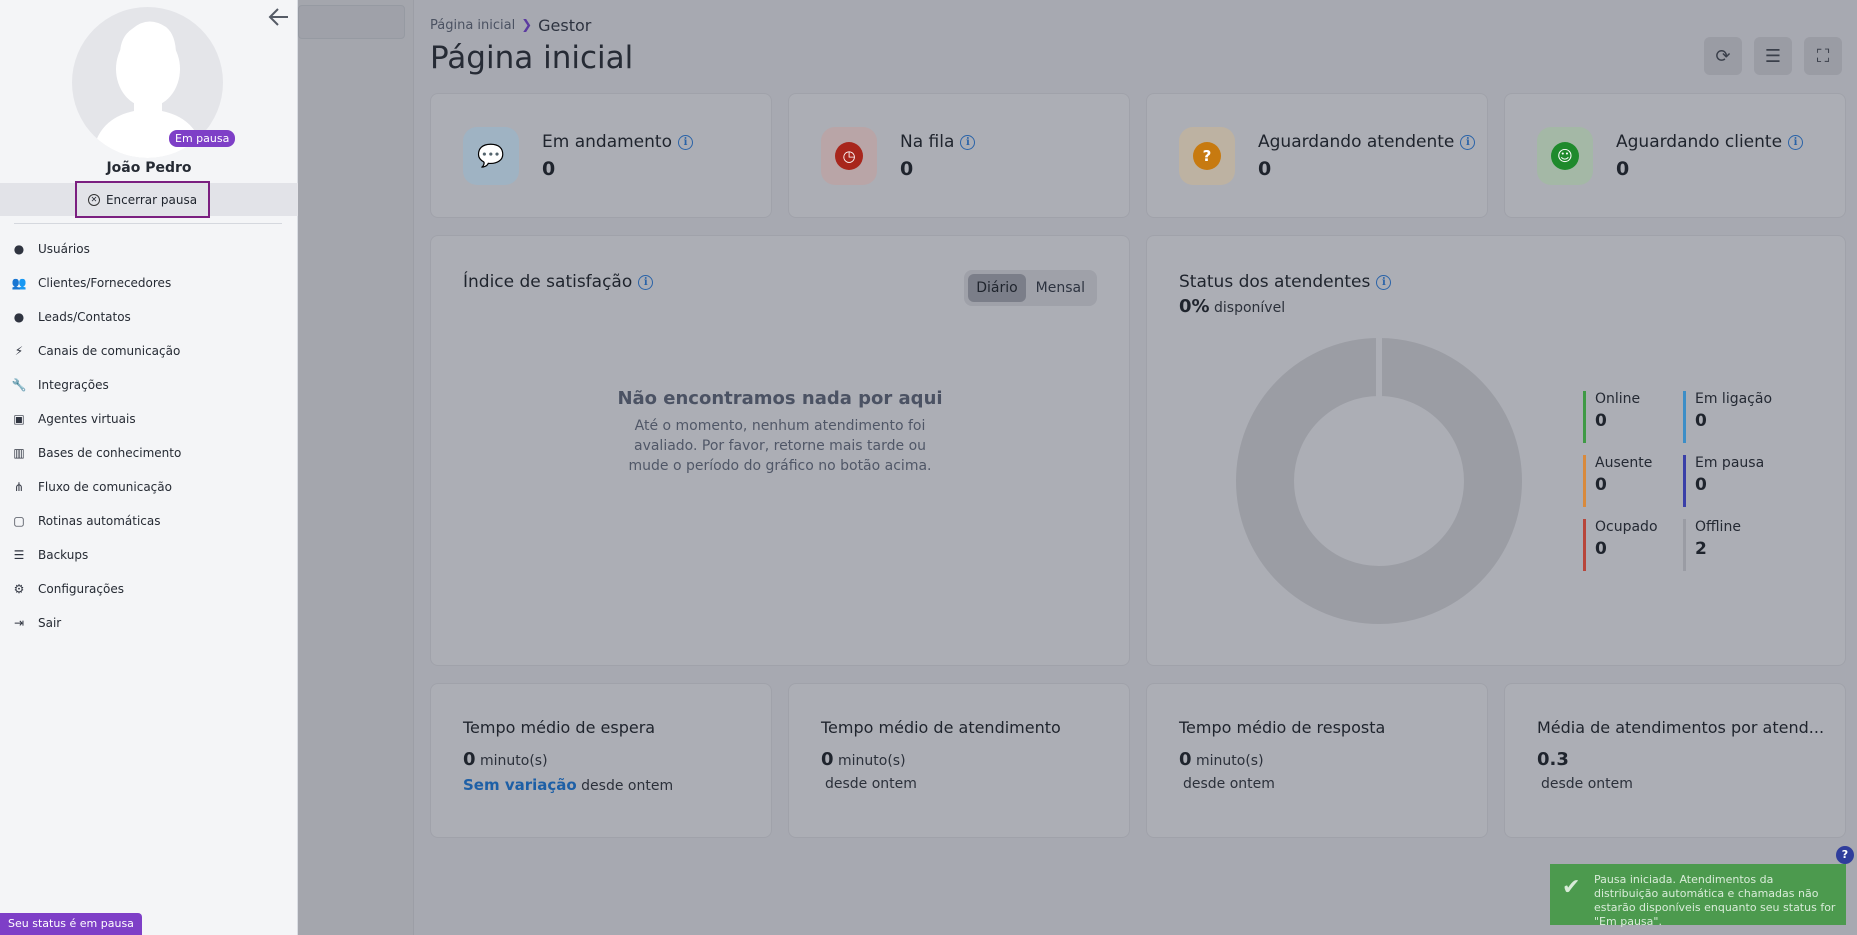 The image size is (1857, 935). I want to click on close-circle-icon: ✕, so click(93, 199).